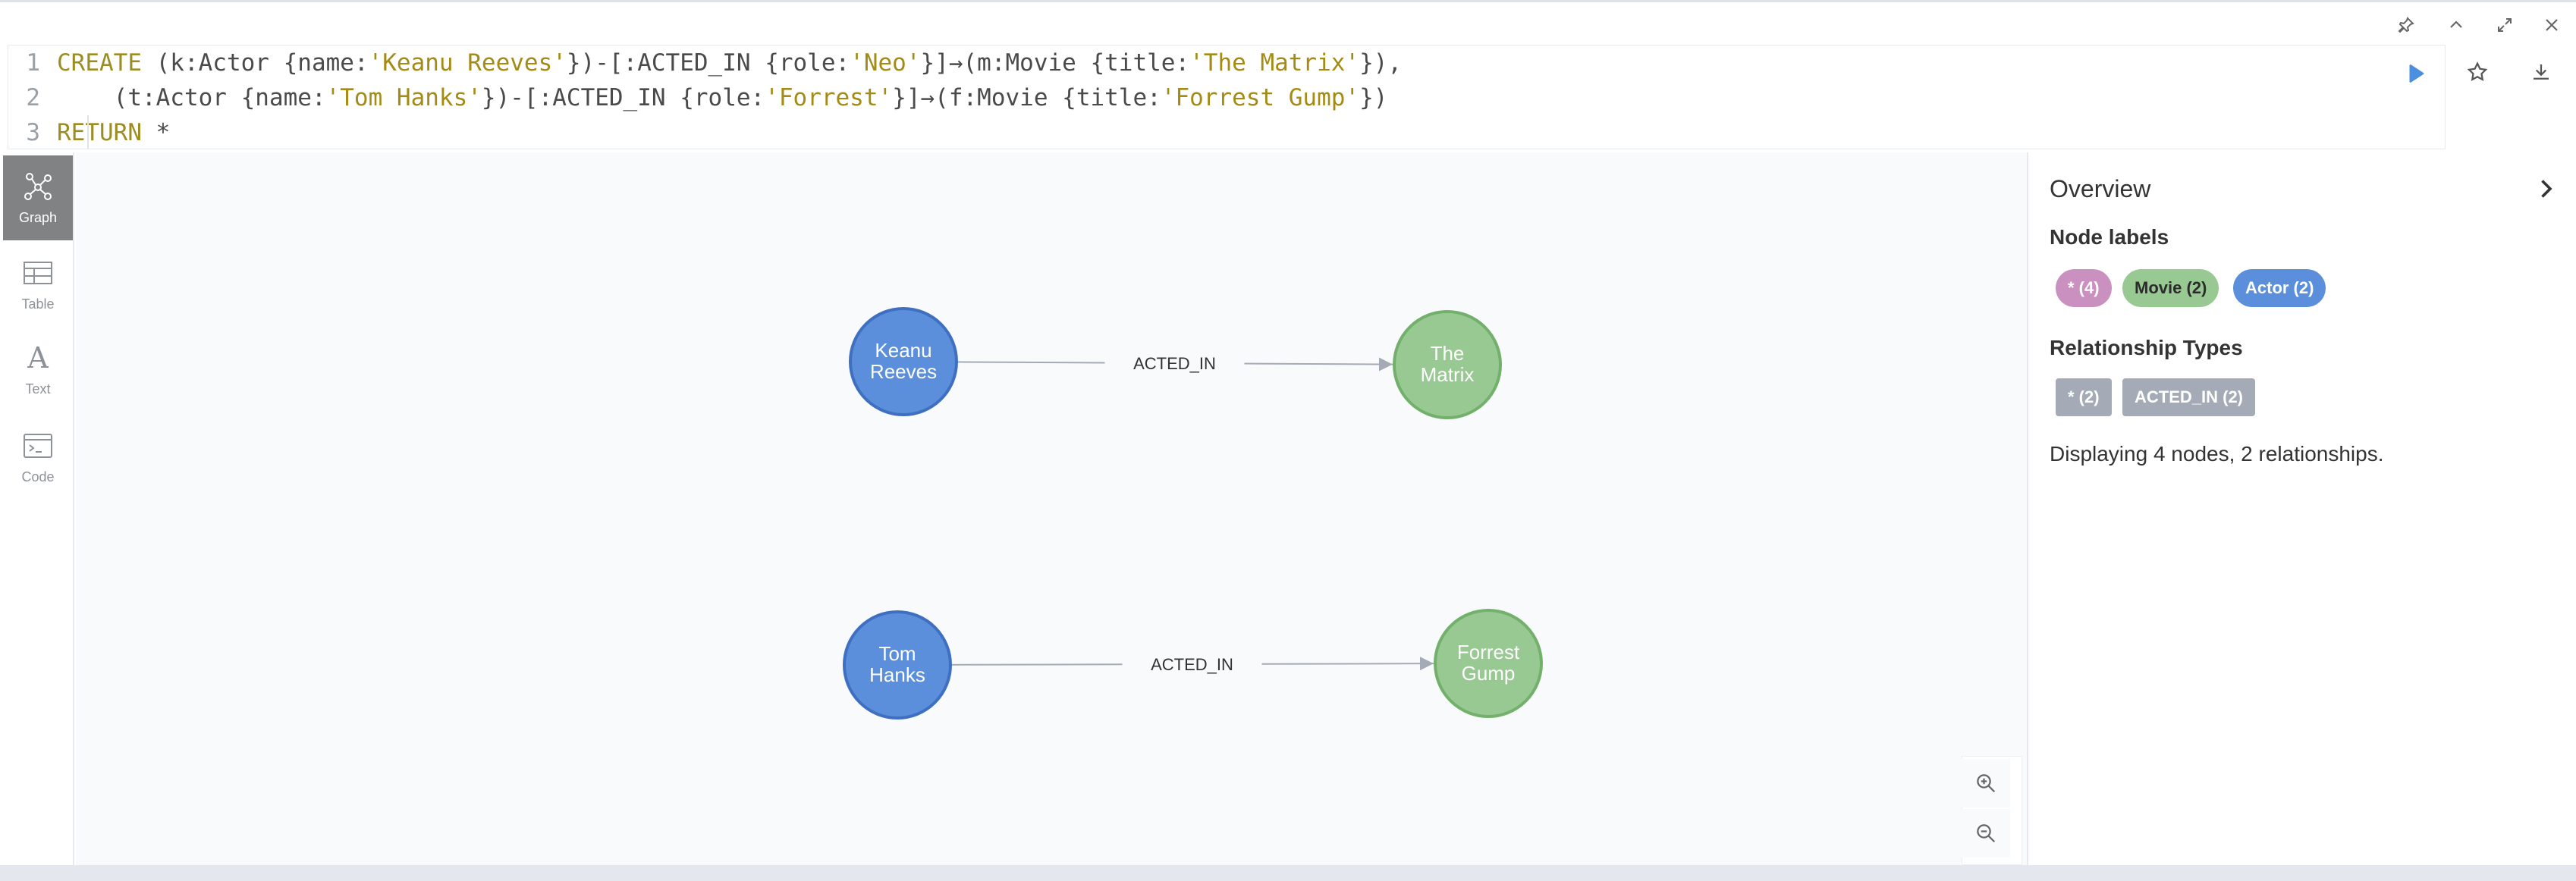 Image resolution: width=2576 pixels, height=881 pixels. I want to click on view-code-button: Code, so click(38, 457).